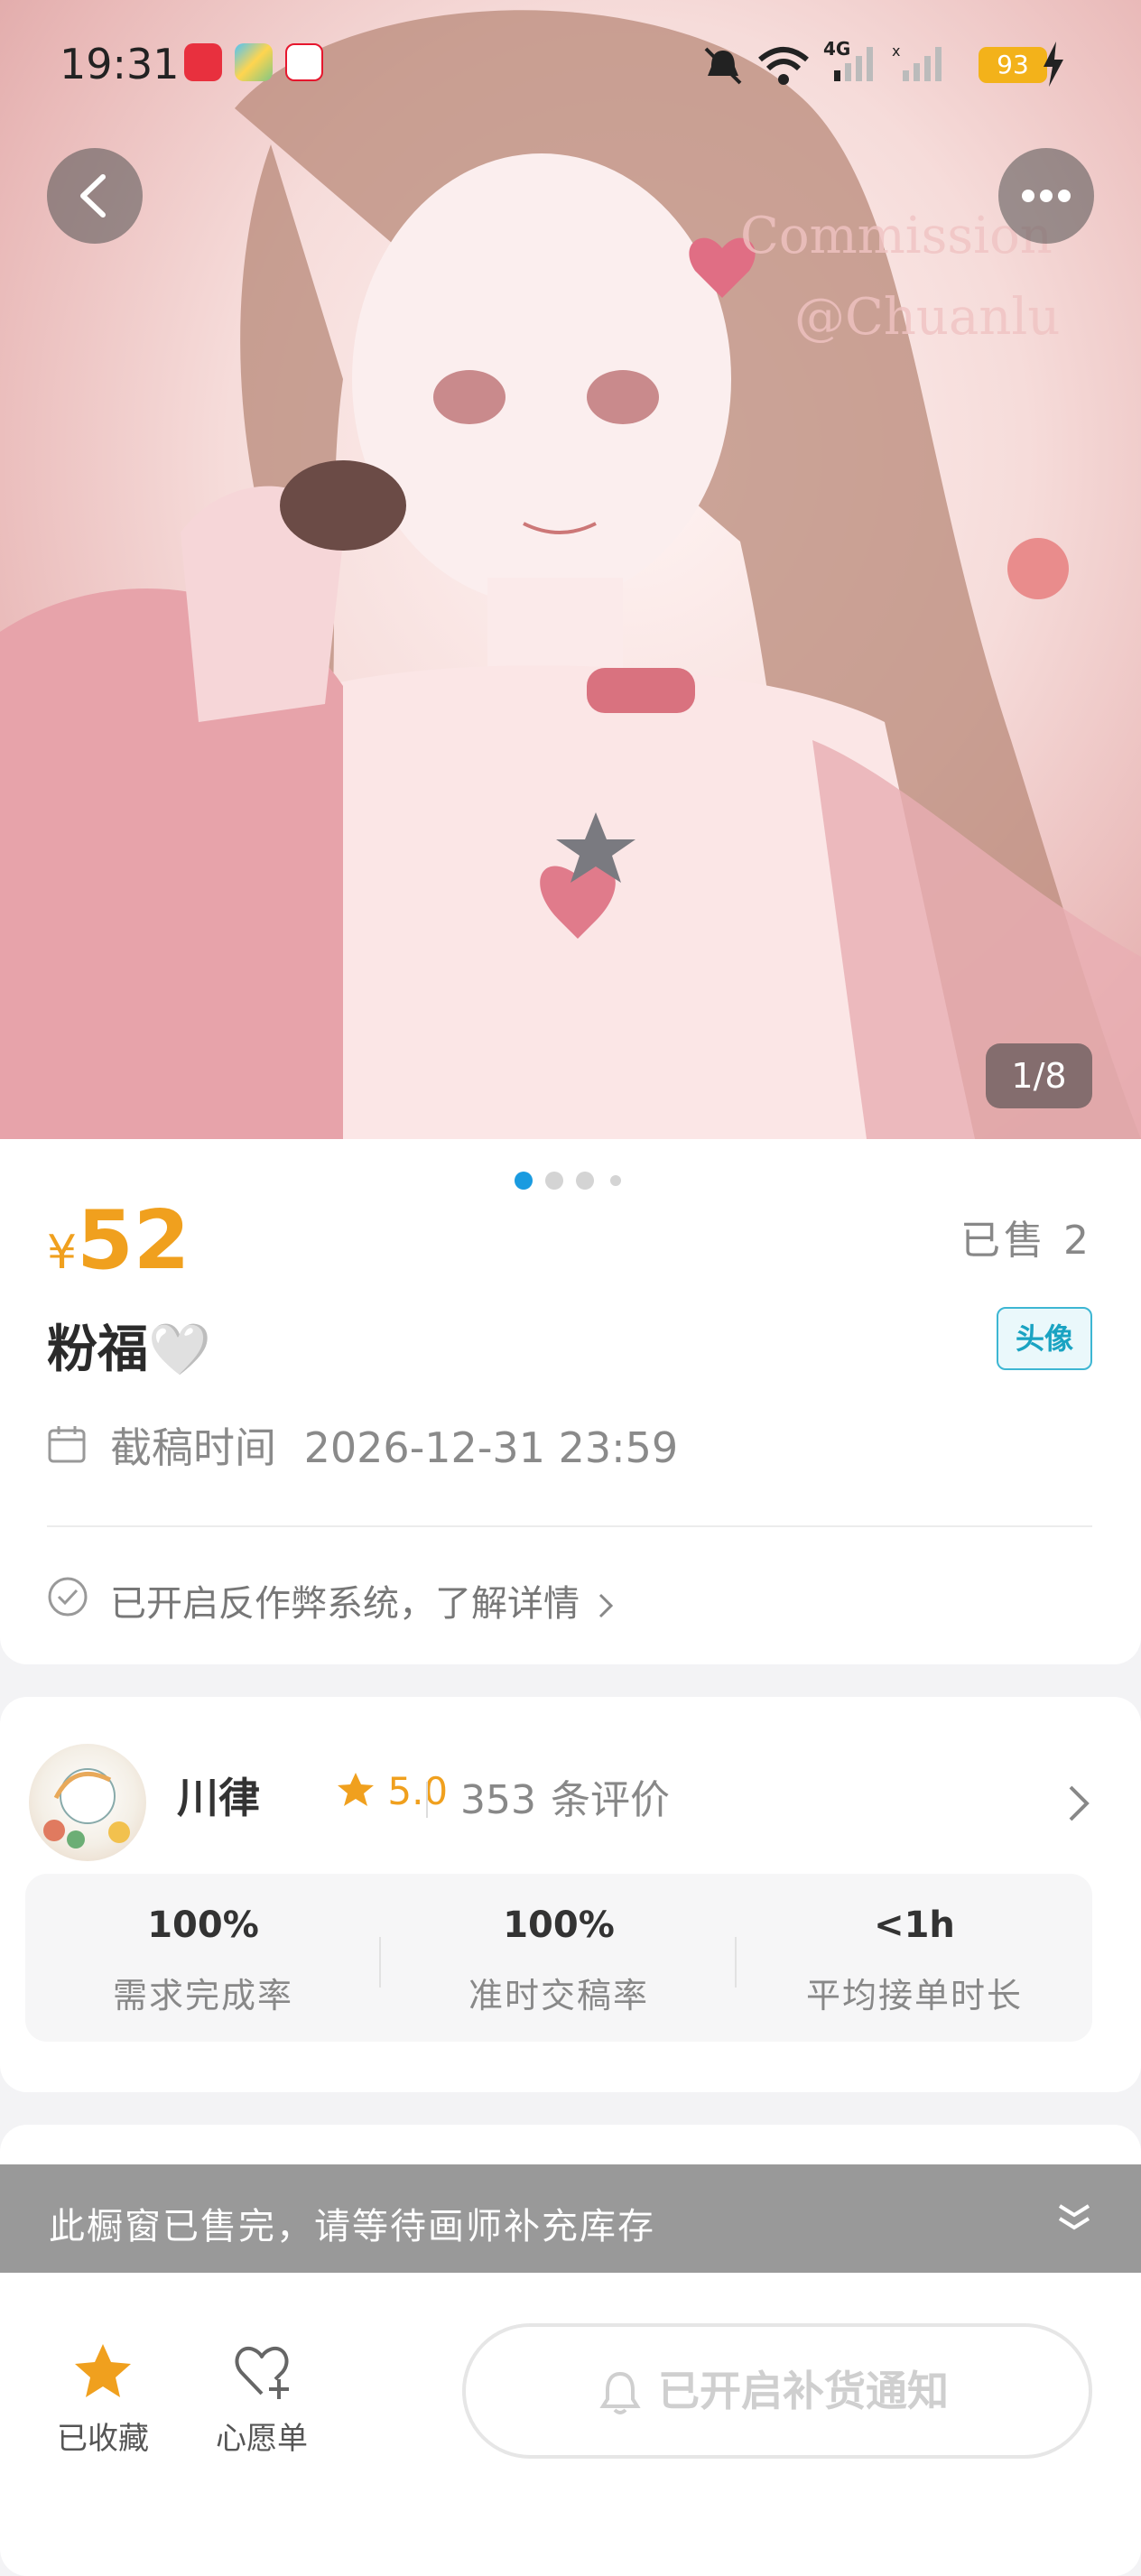 The height and width of the screenshot is (2576, 1141). I want to click on anti-cheat-link: 已开启反作弊系统，了解详情, so click(332, 1600).